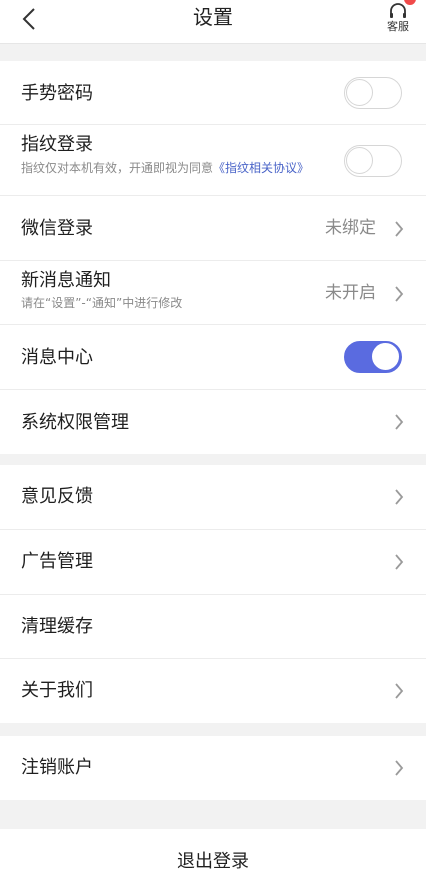  Describe the element at coordinates (213, 293) in the screenshot. I see `new-message-notify-row: 新消息通知 请在“设置”-“通知”中进行修改 未开启` at that location.